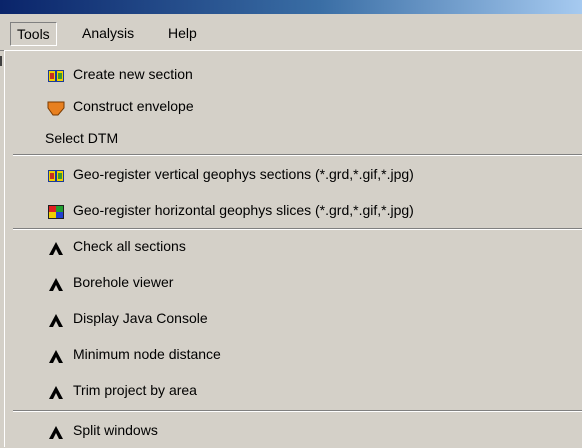  Describe the element at coordinates (293, 282) in the screenshot. I see `menu-item-borehole-viewer: Borehole viewer` at that location.